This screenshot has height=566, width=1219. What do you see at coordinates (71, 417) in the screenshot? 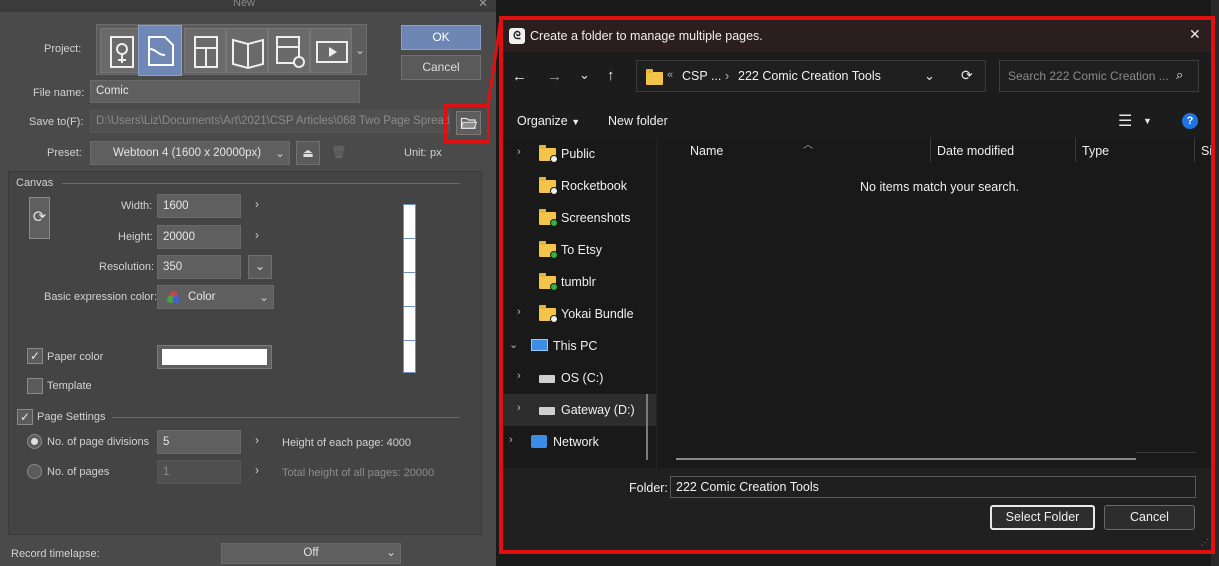
I see `page-settings-label: Page Settings` at bounding box center [71, 417].